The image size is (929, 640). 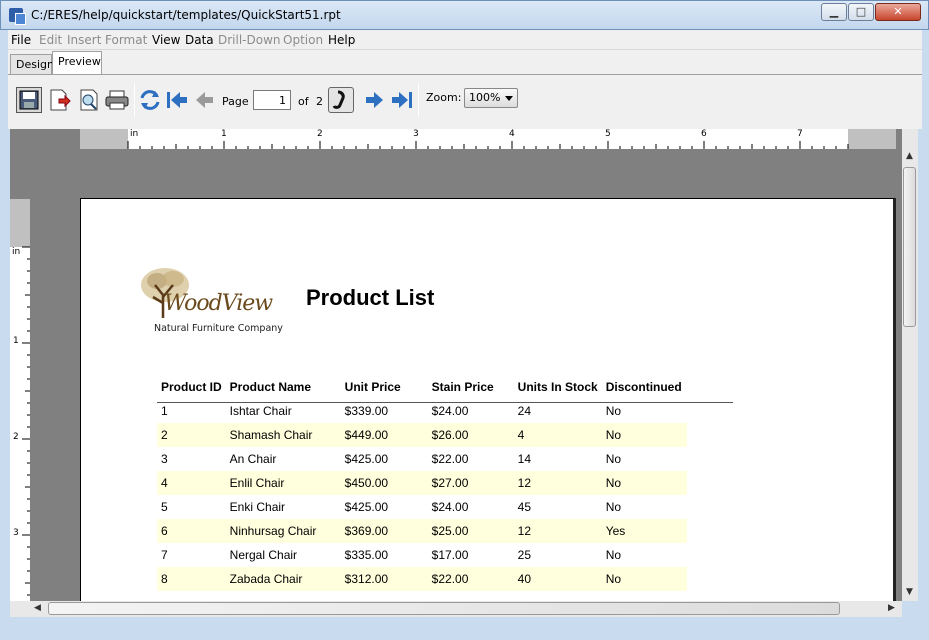 I want to click on tab-design: Design, so click(x=32, y=64).